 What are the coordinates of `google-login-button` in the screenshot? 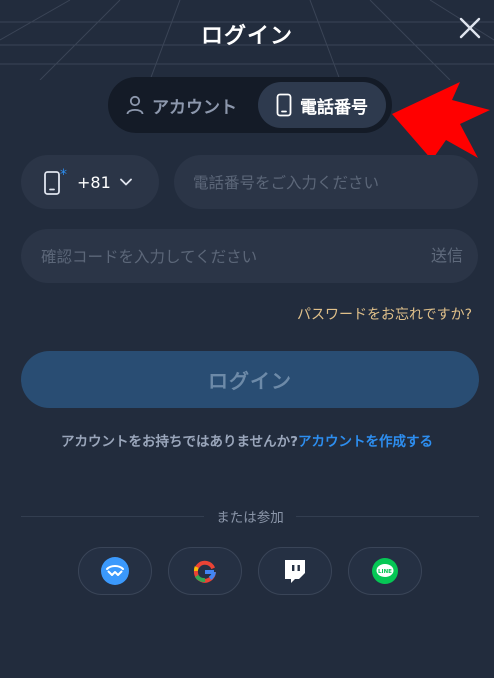 It's located at (205, 571).